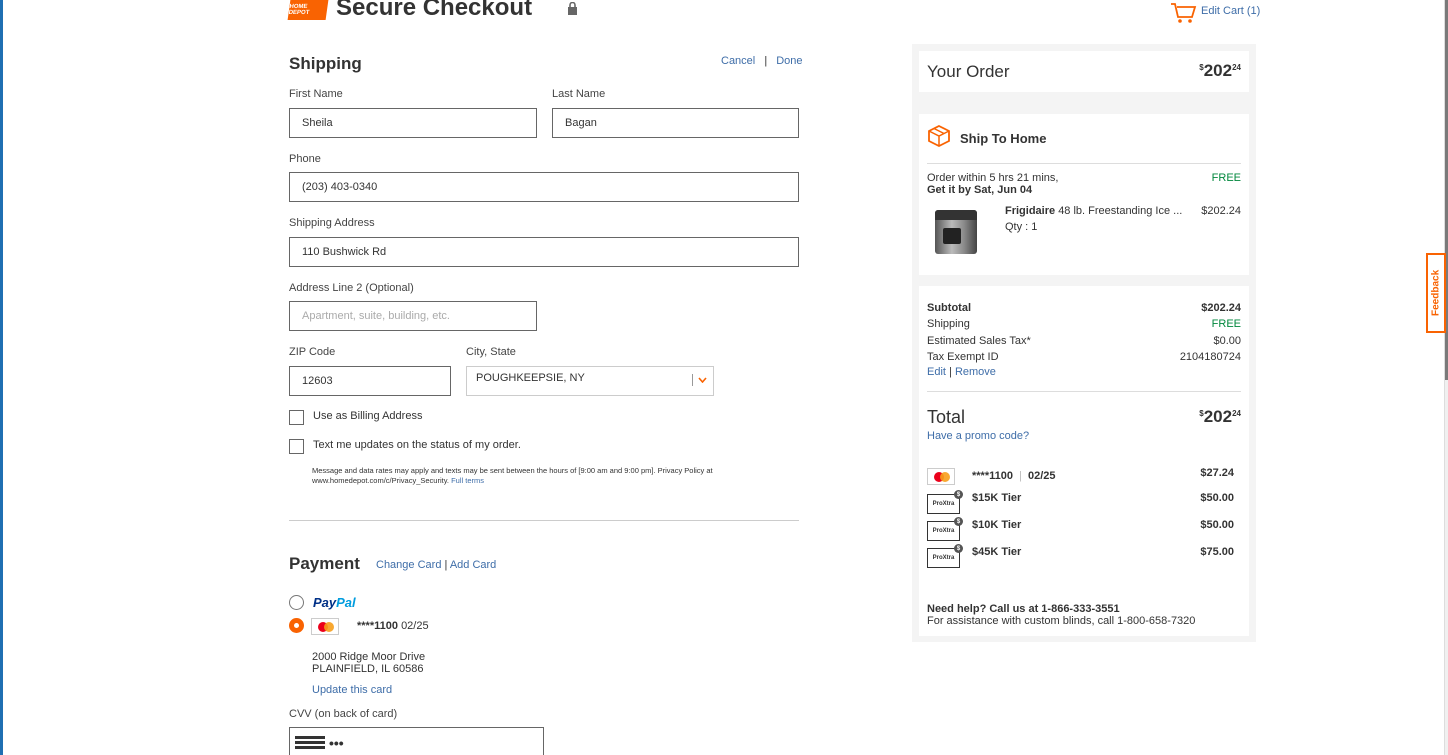 This screenshot has height=755, width=1448. I want to click on home-depot-logo: HOME DEPOT, so click(308, 10).